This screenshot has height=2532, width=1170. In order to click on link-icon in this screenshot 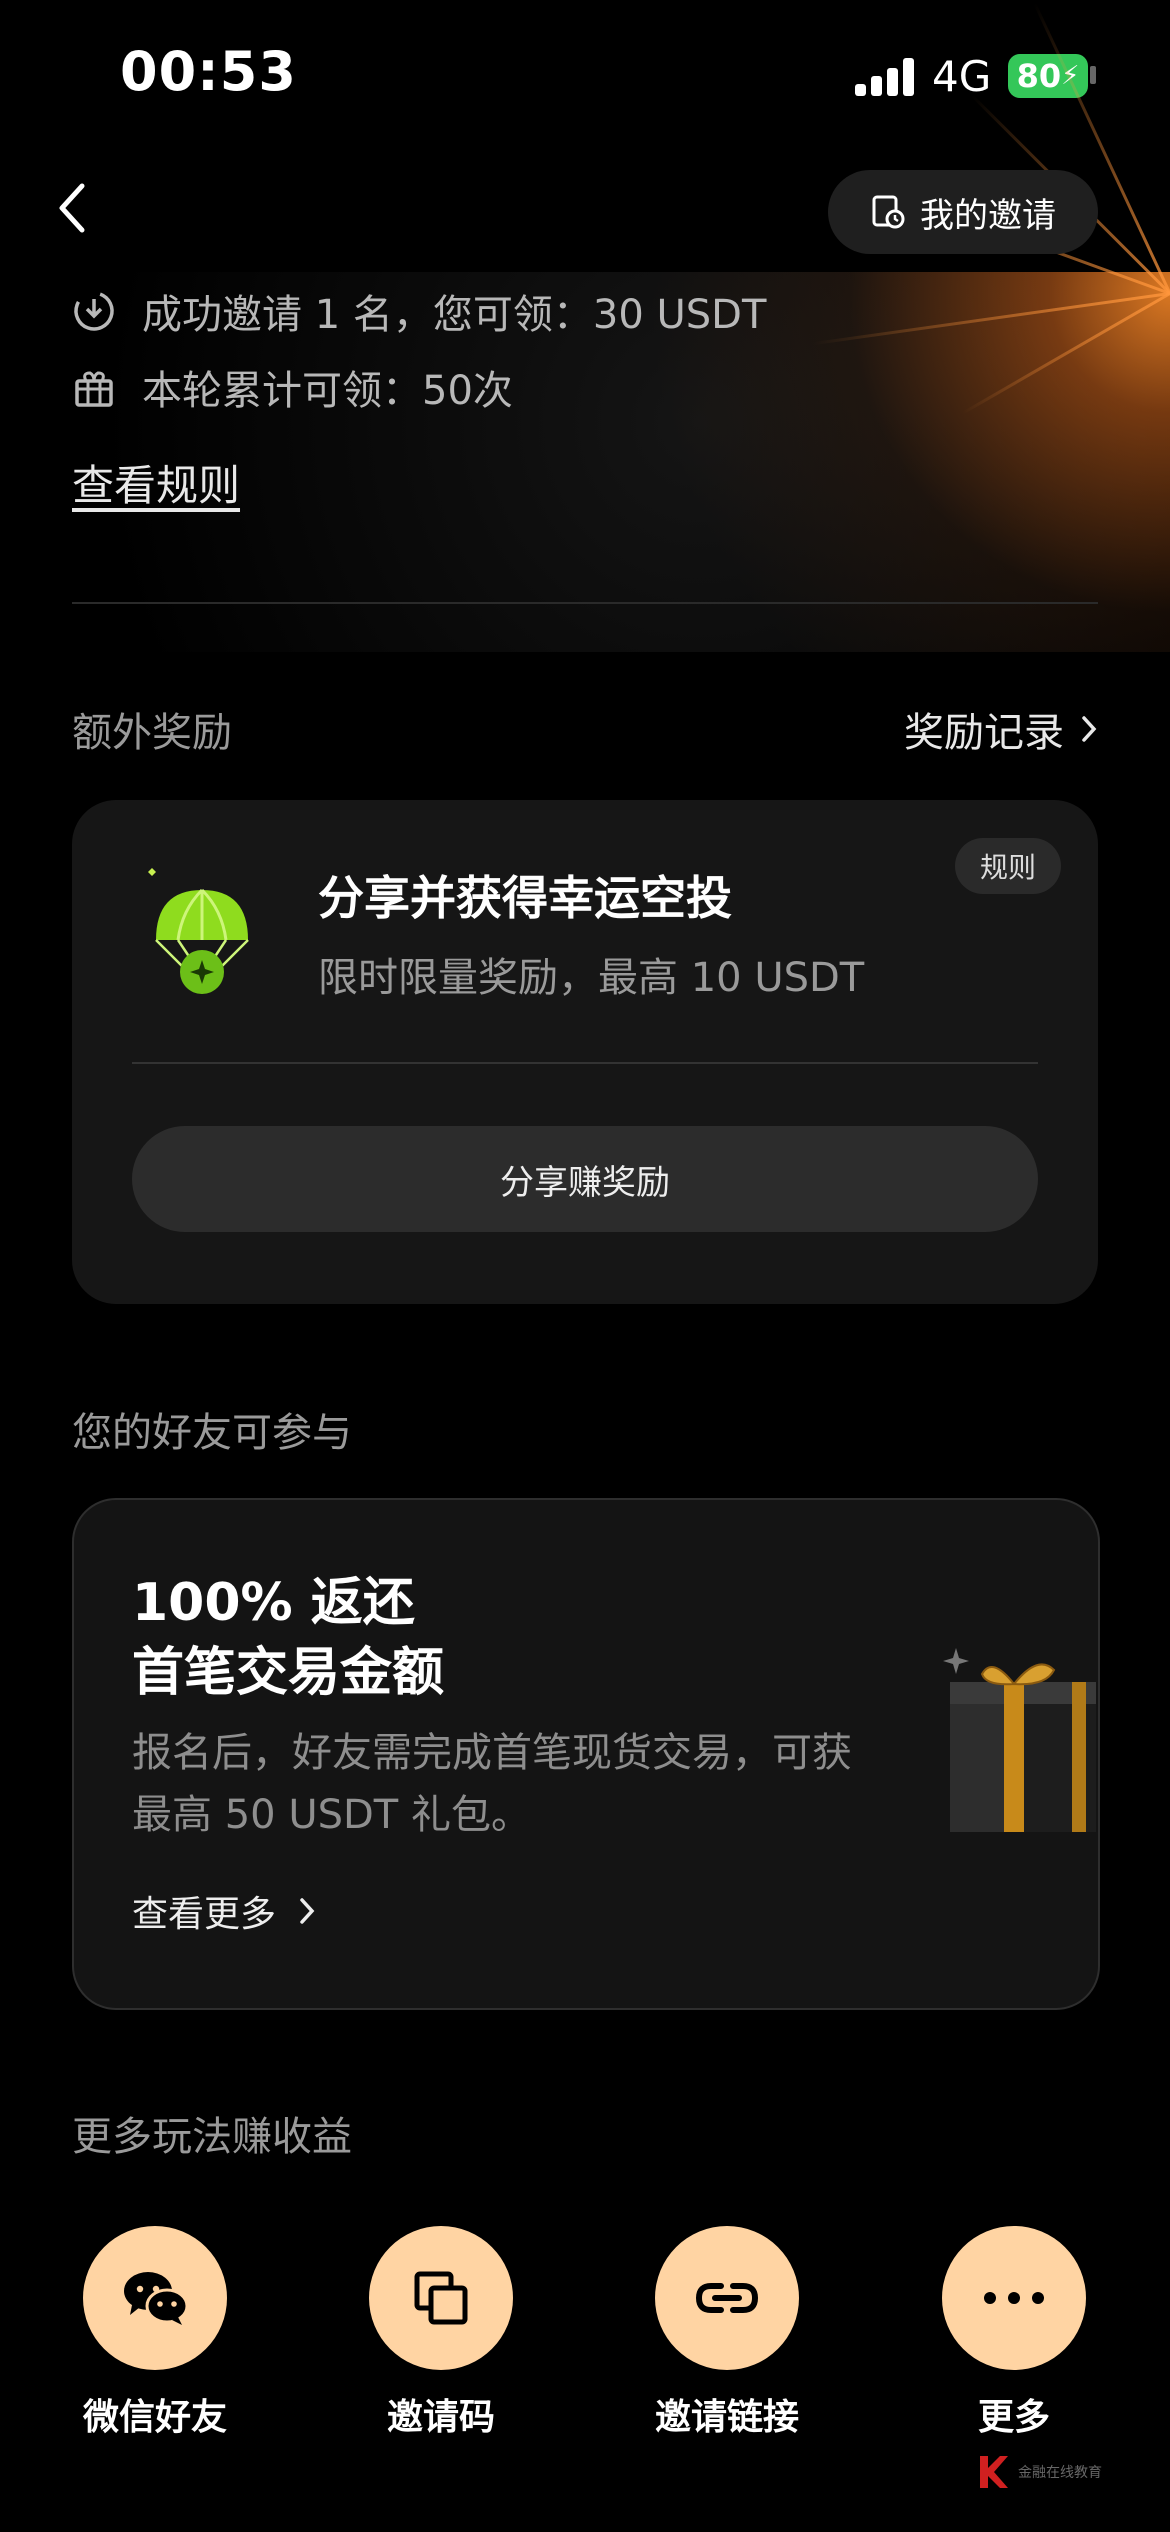, I will do `click(727, 2298)`.